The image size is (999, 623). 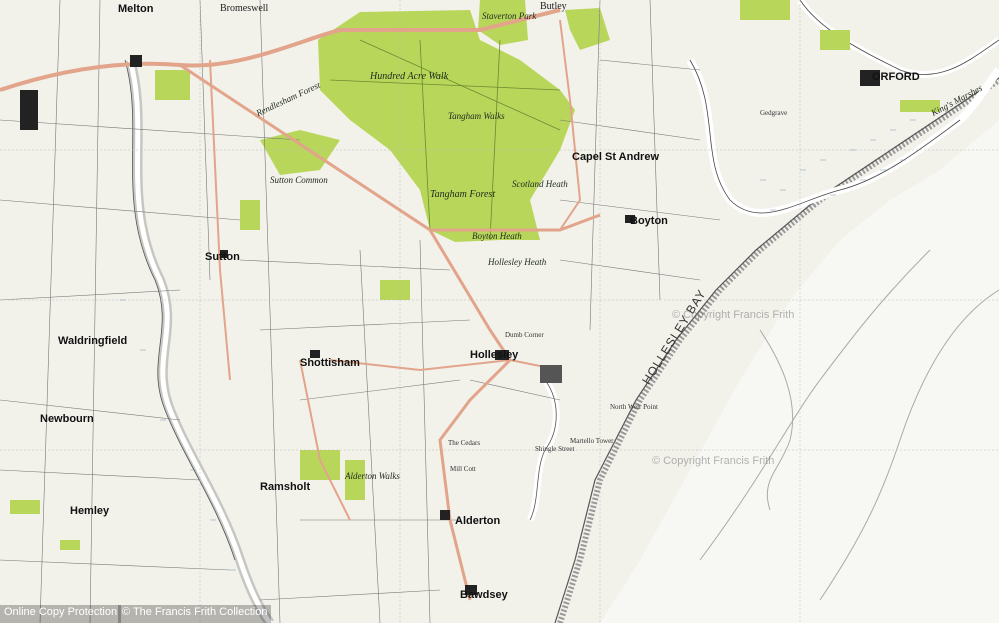 I want to click on label-boyton: Boyton, so click(x=649, y=221).